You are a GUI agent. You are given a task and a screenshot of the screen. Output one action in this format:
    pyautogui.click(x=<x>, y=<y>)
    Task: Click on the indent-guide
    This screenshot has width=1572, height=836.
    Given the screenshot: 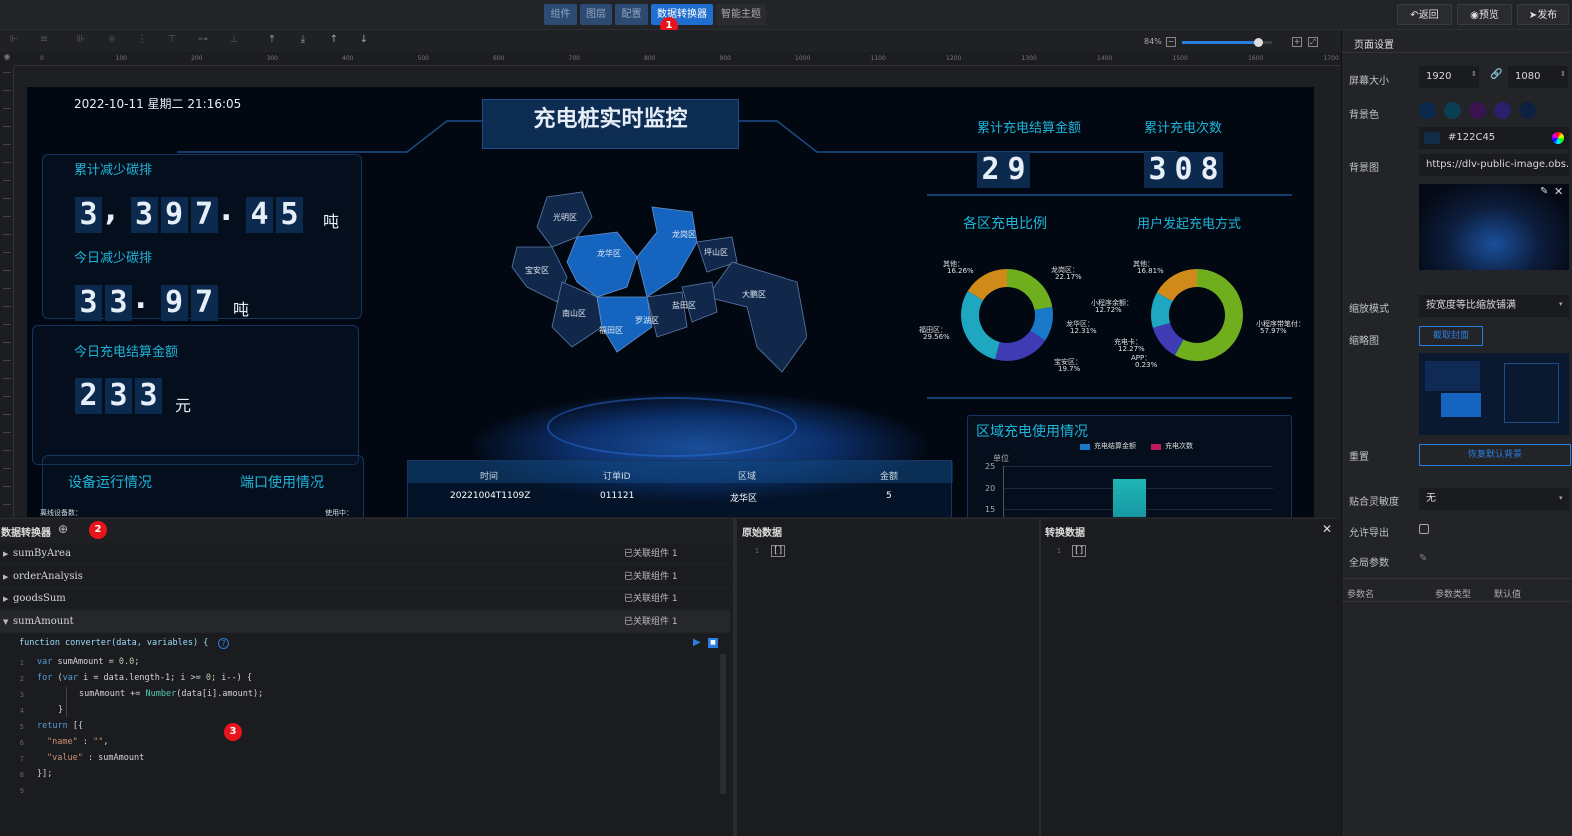 What is the action you would take?
    pyautogui.click(x=66, y=702)
    